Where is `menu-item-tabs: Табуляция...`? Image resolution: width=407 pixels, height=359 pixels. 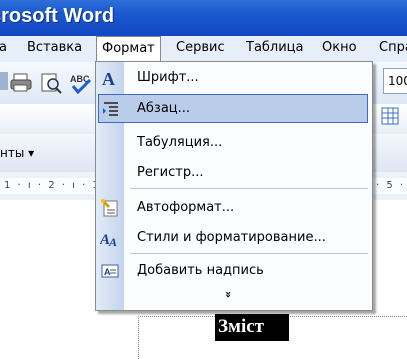
menu-item-tabs: Табуляция... is located at coordinates (234, 143).